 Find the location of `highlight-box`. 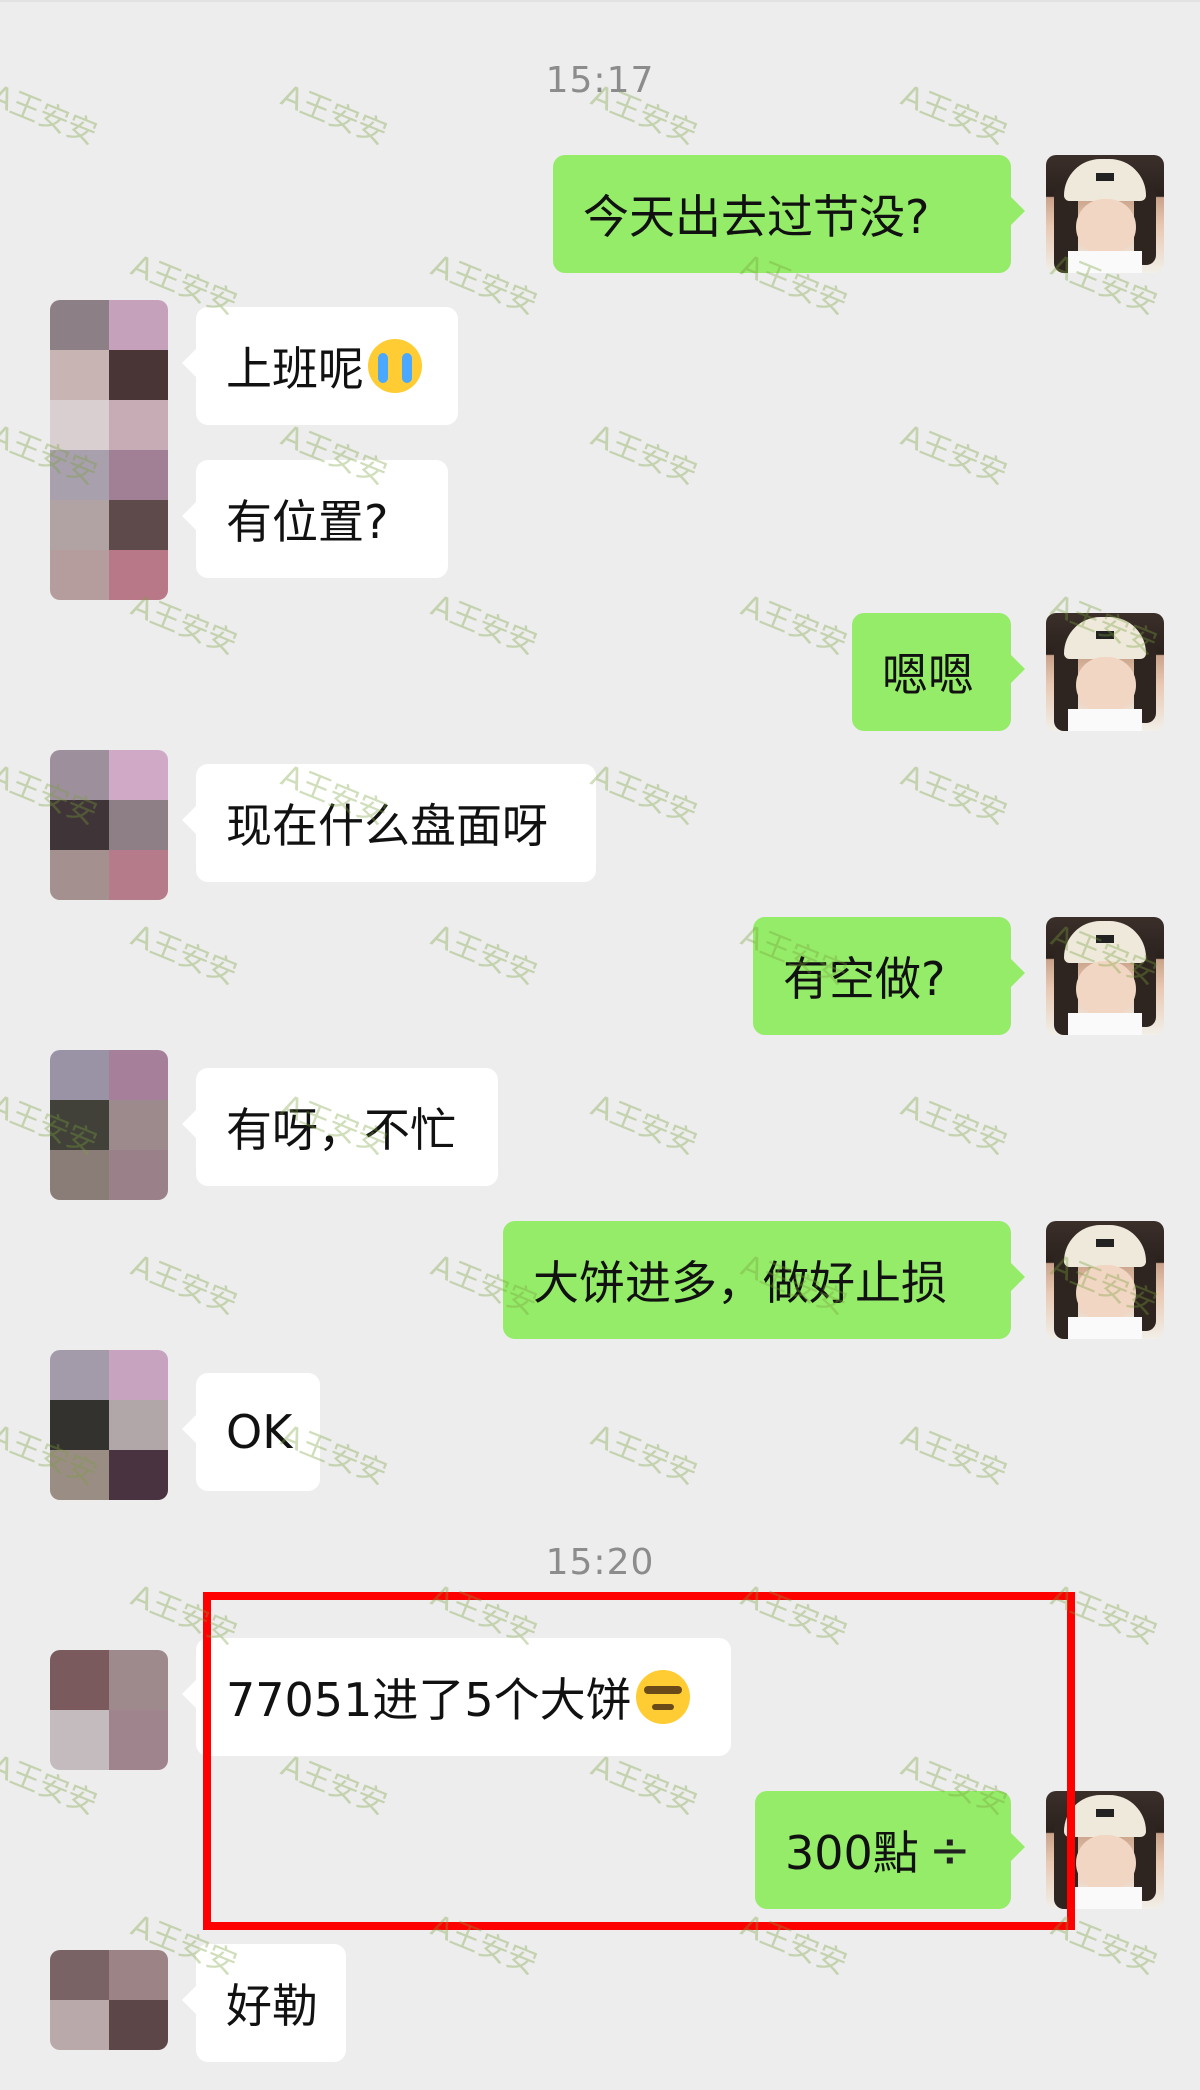

highlight-box is located at coordinates (639, 1761).